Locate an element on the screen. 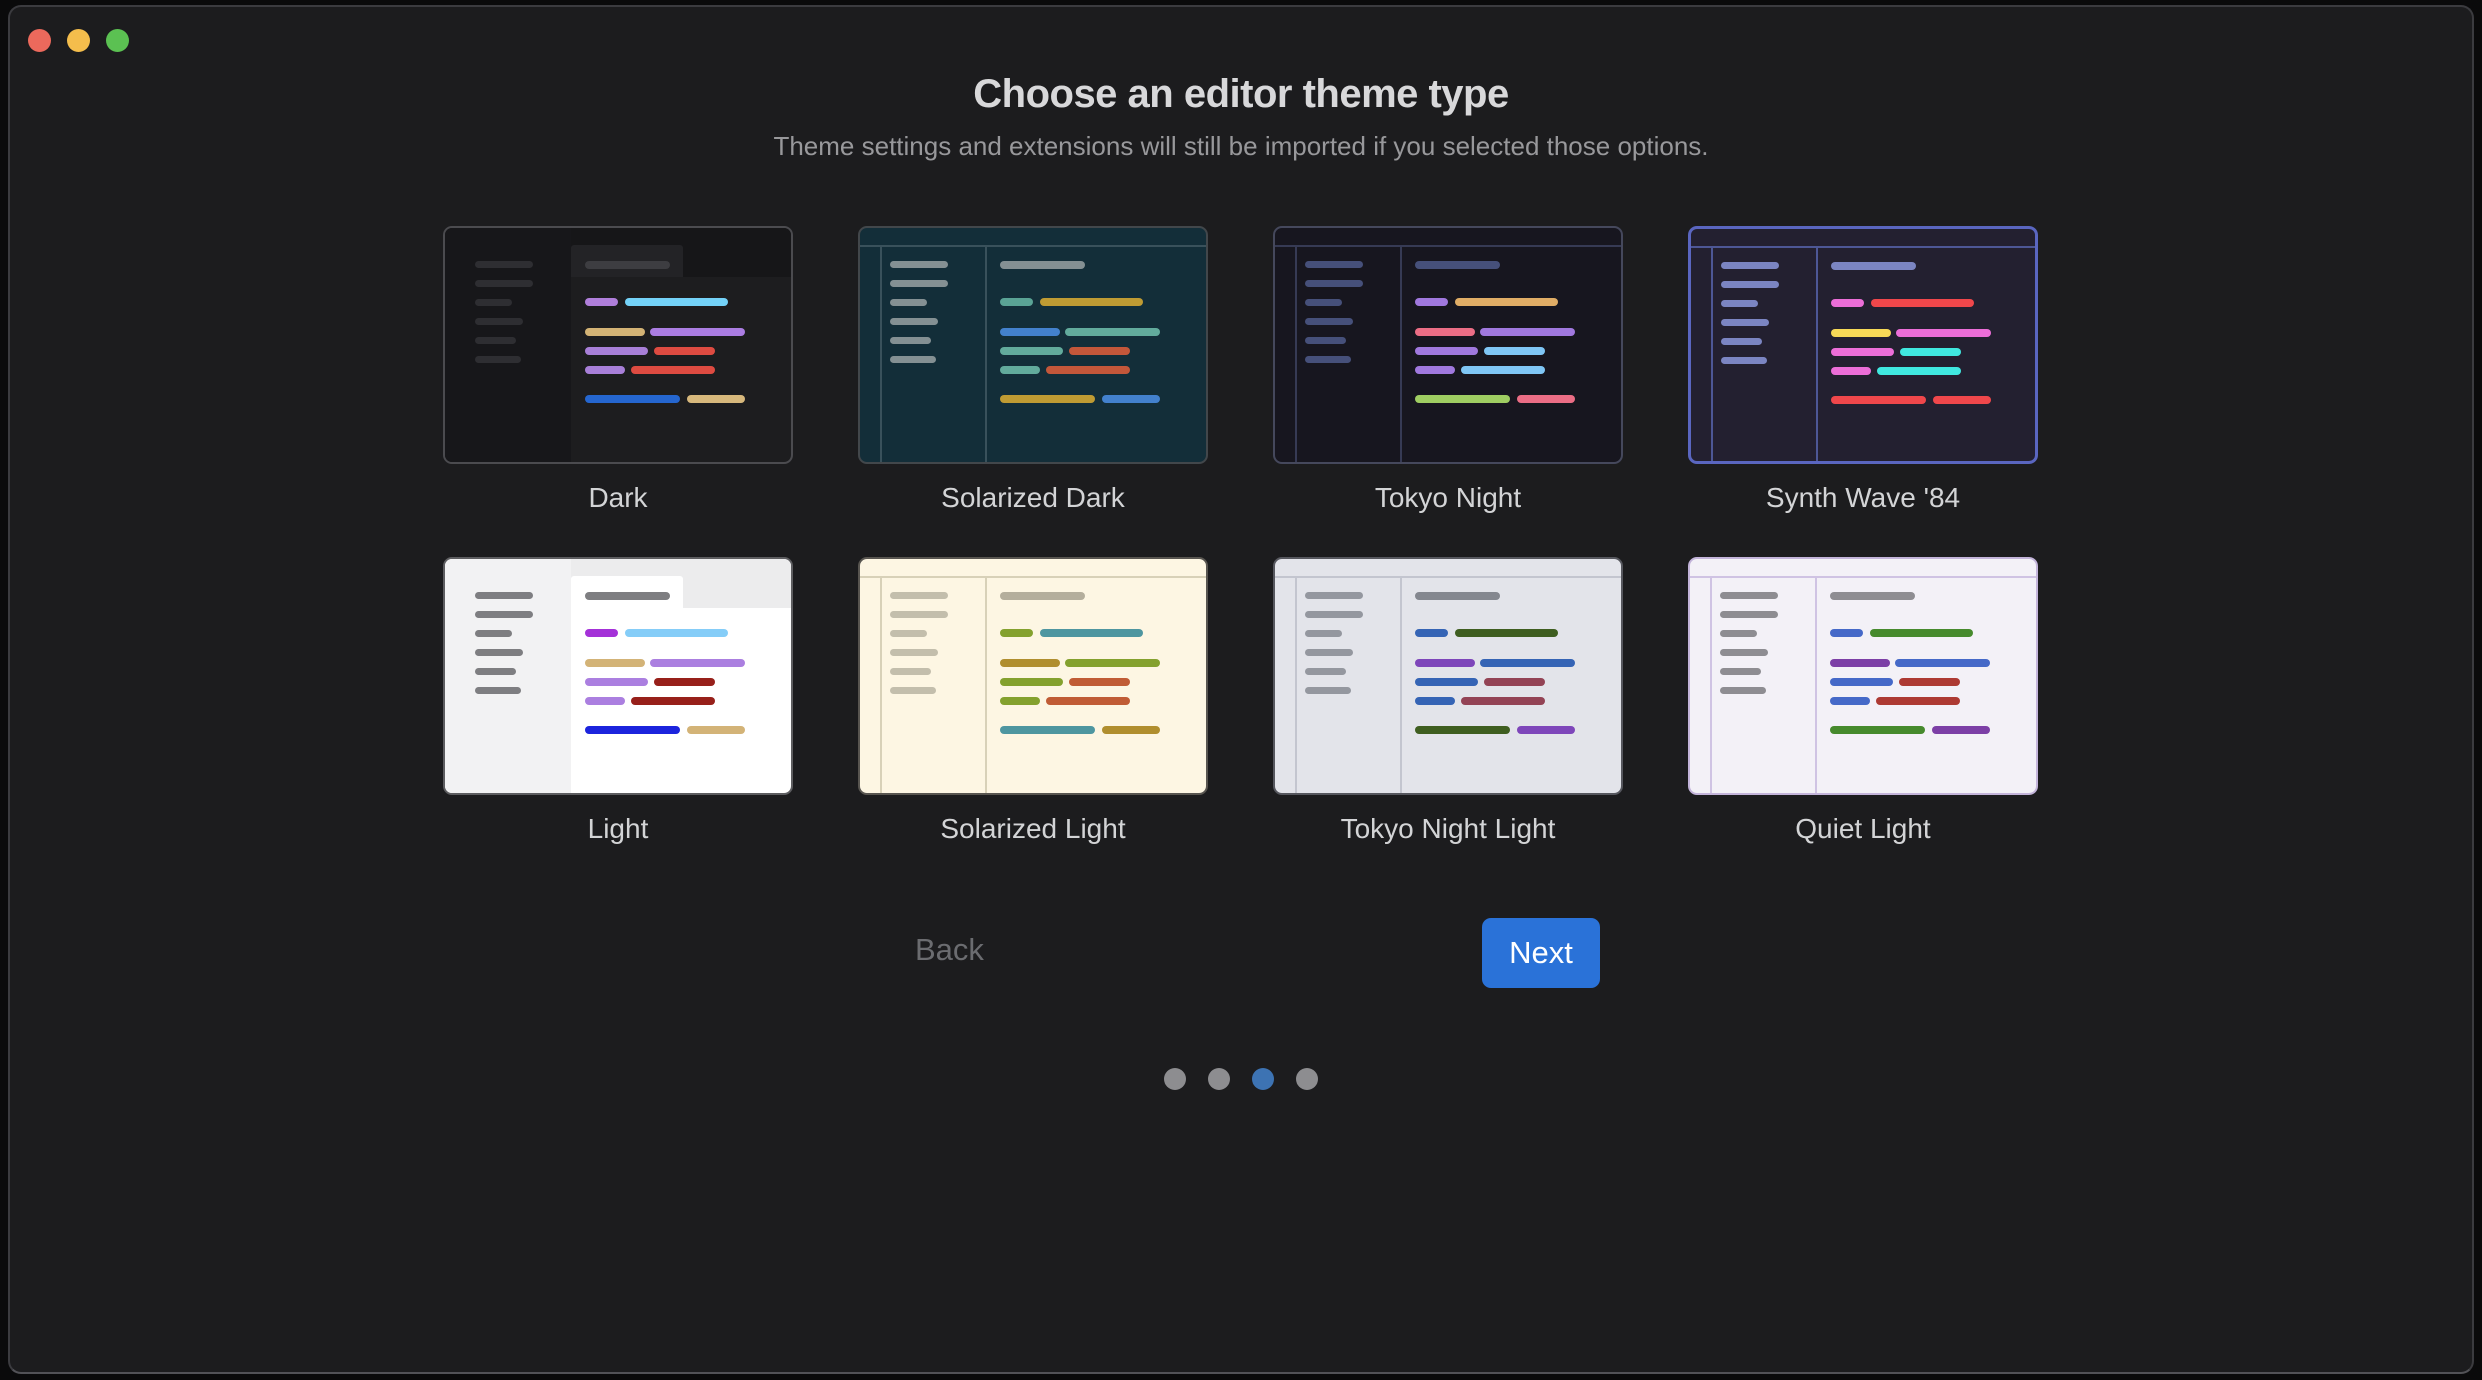  theme-label: Synth Wave '84 is located at coordinates (1863, 497).